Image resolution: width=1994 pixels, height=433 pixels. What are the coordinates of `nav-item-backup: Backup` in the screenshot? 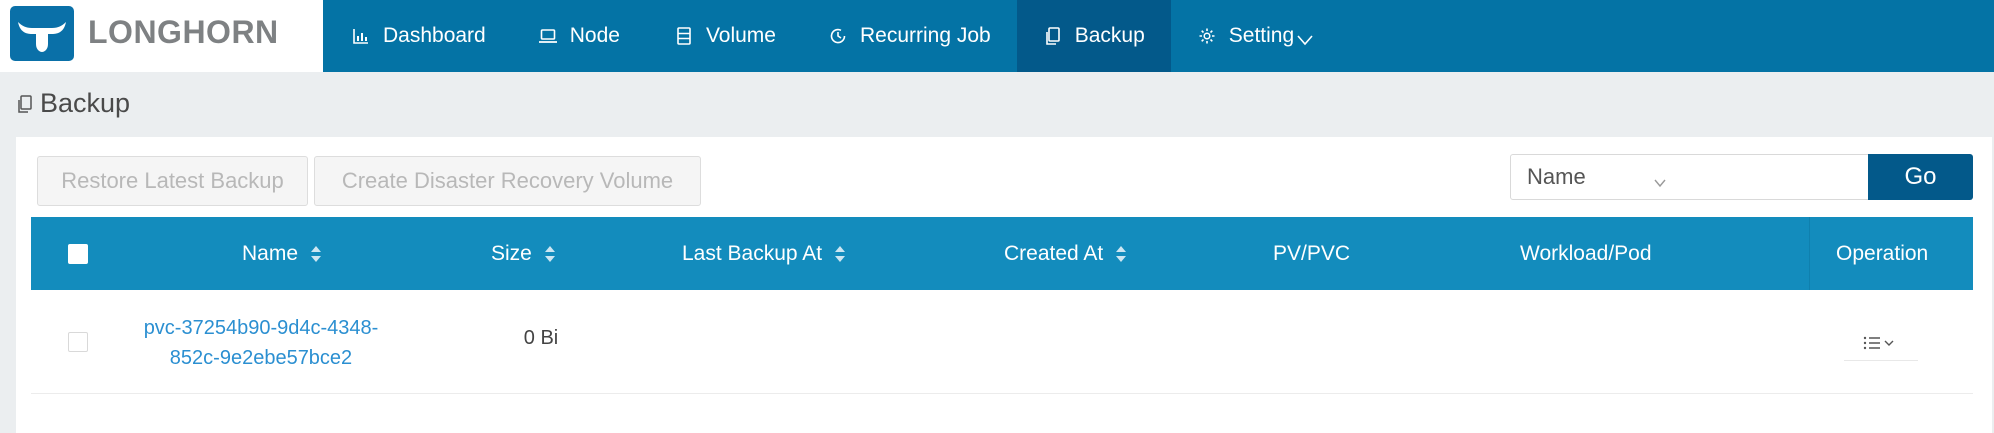 It's located at (1093, 36).